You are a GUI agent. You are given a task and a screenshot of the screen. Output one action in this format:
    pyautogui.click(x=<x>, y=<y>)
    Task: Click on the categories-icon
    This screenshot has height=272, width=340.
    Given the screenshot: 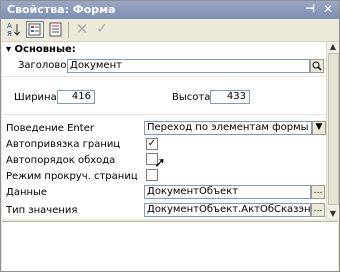 What is the action you would take?
    pyautogui.click(x=34, y=29)
    